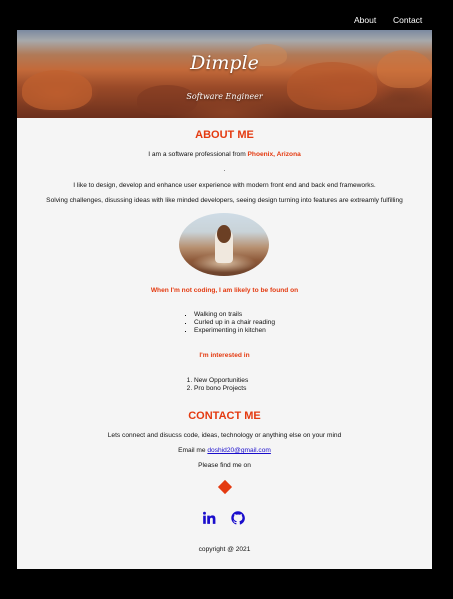 The image size is (453, 599). I want to click on list-item: Experimenting in kitchen, so click(234, 331).